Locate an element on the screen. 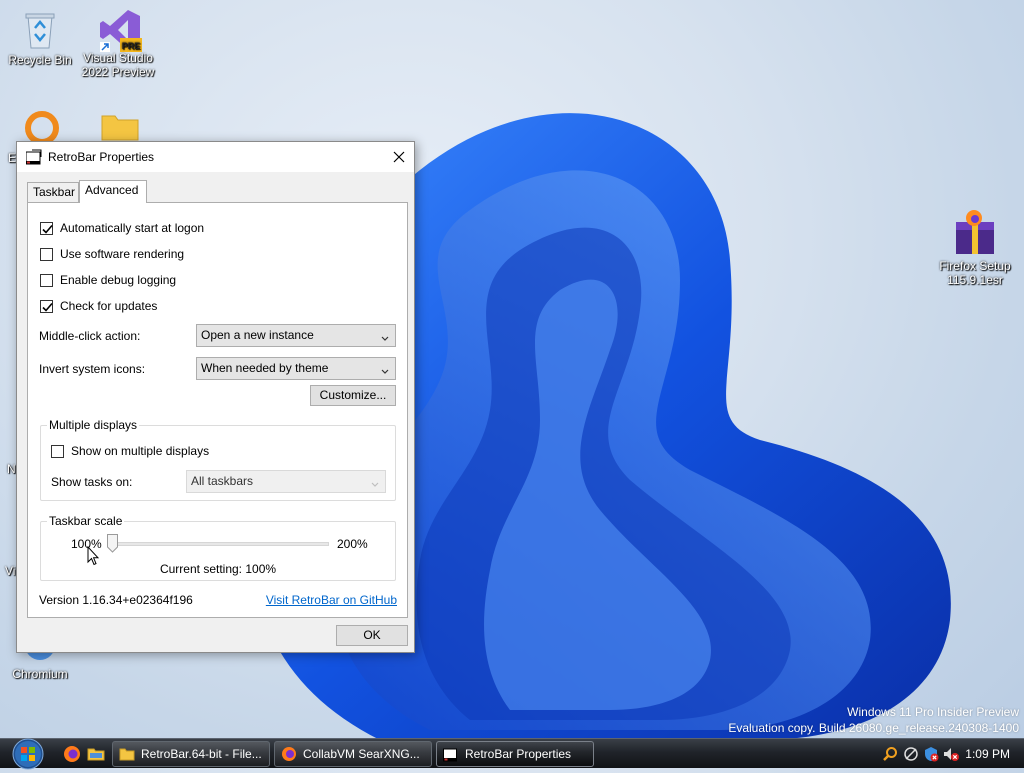  desktop-icon-firefox-setup: Firefox Setup 115.9.1esr is located at coordinates (975, 247).